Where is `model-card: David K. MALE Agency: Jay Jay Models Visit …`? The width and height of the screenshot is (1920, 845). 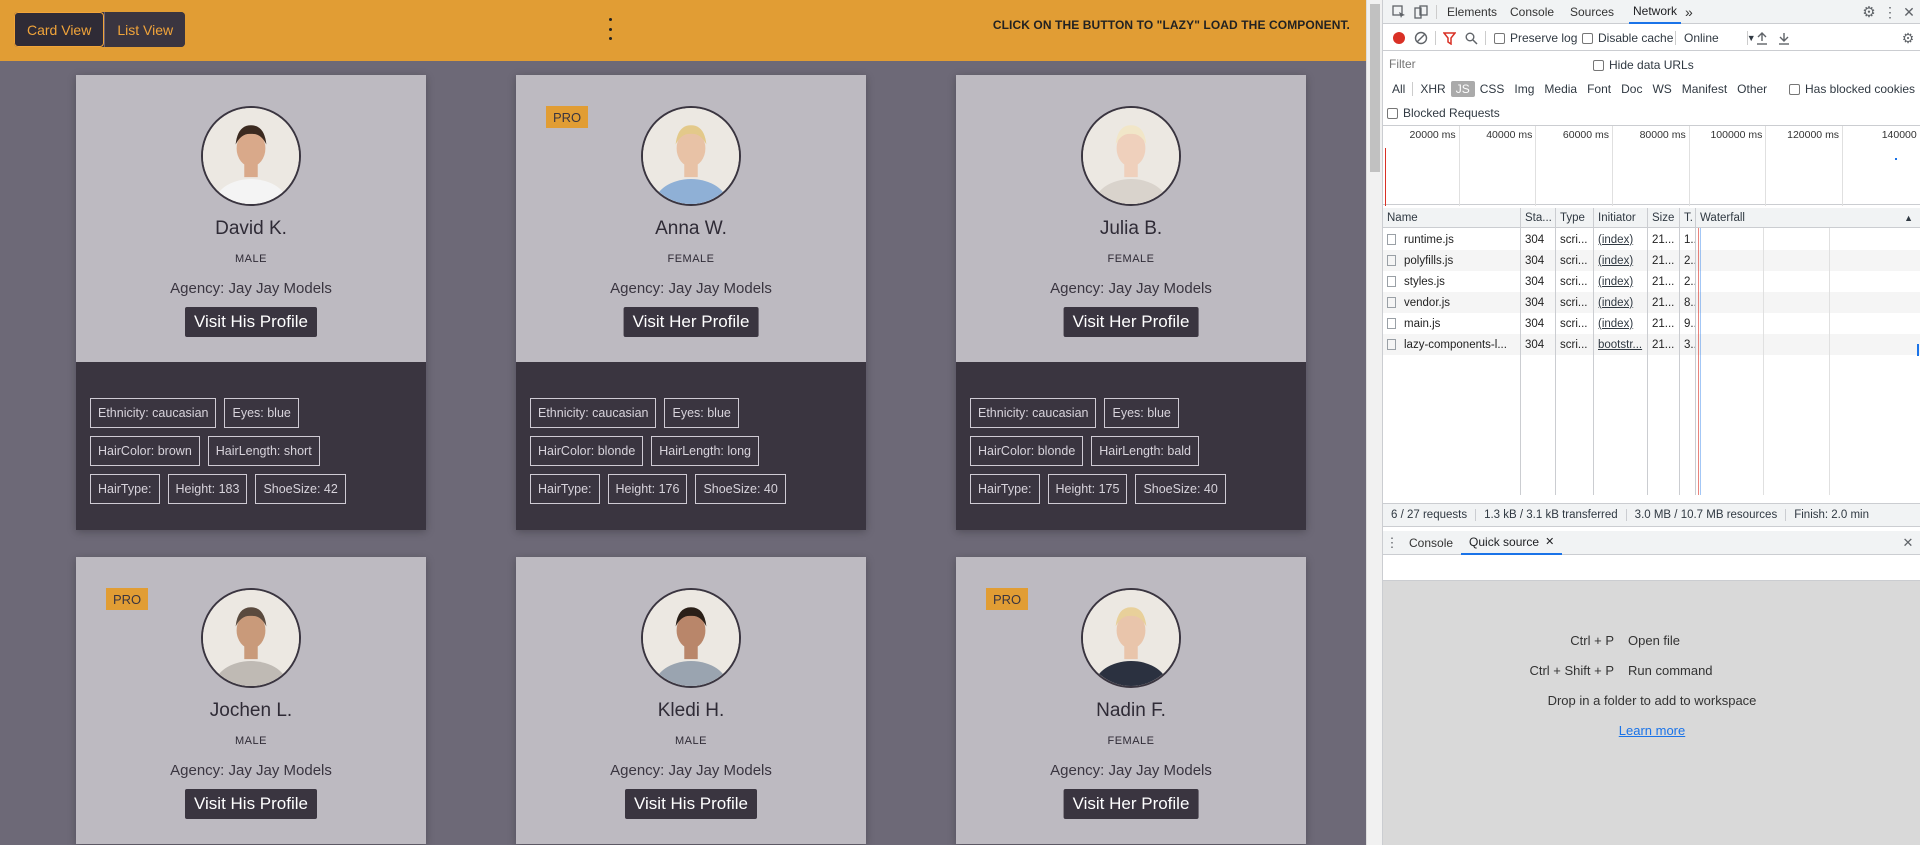
model-card: David K. MALE Agency: Jay Jay Models Visit … is located at coordinates (251, 302).